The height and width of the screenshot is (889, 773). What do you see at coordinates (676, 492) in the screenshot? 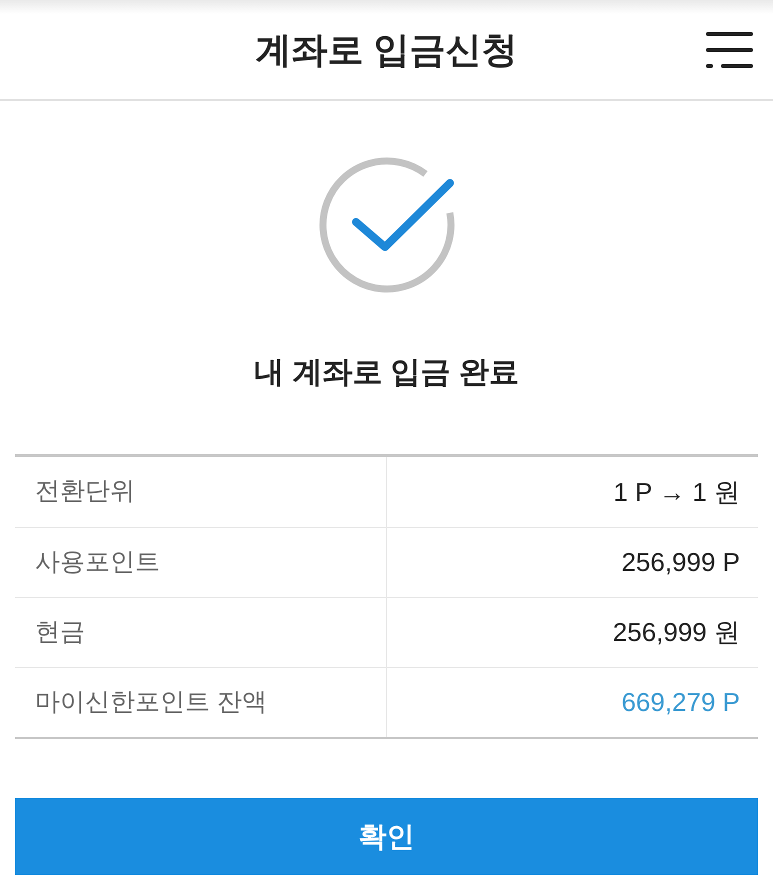
I see `detail-value: 1 P → 1 원` at bounding box center [676, 492].